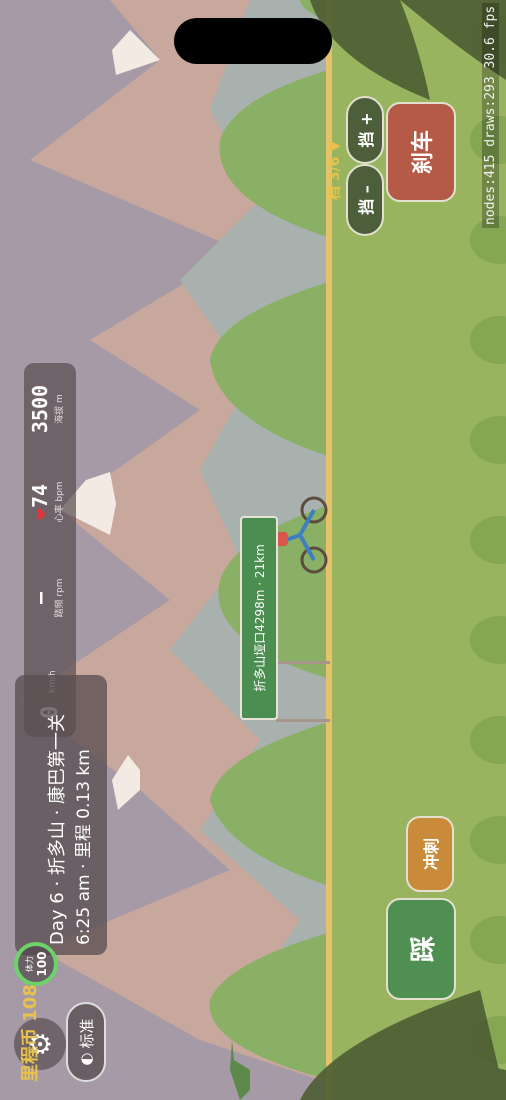  I want to click on cadence-label: 踏频 rpm, so click(60, 598).